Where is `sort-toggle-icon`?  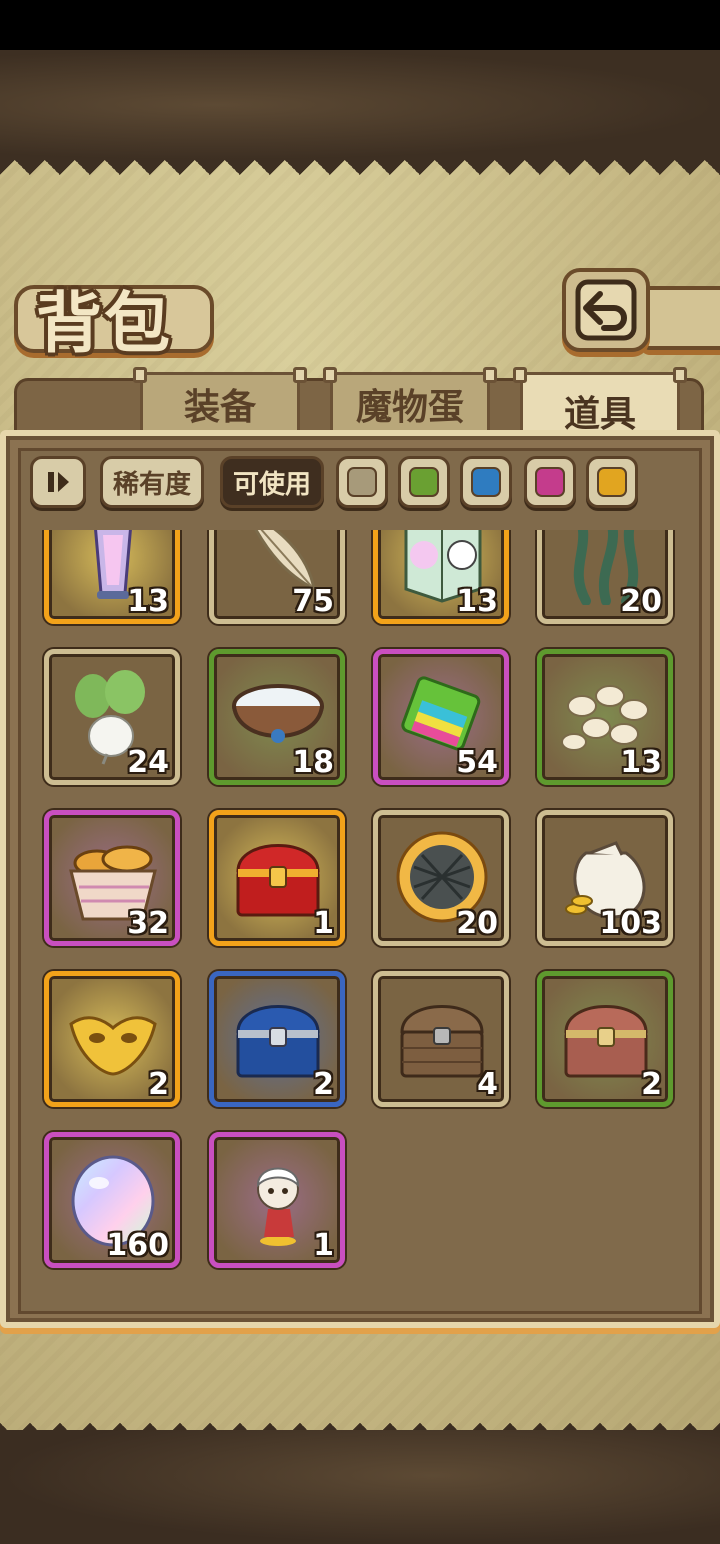 sort-toggle-icon is located at coordinates (58, 482).